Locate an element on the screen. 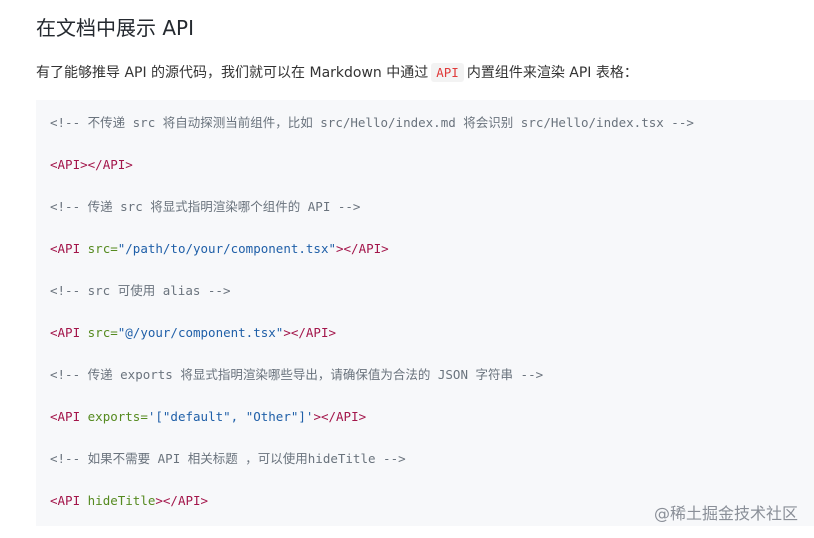  code-string: "@/your/component.tsx" is located at coordinates (200, 332).